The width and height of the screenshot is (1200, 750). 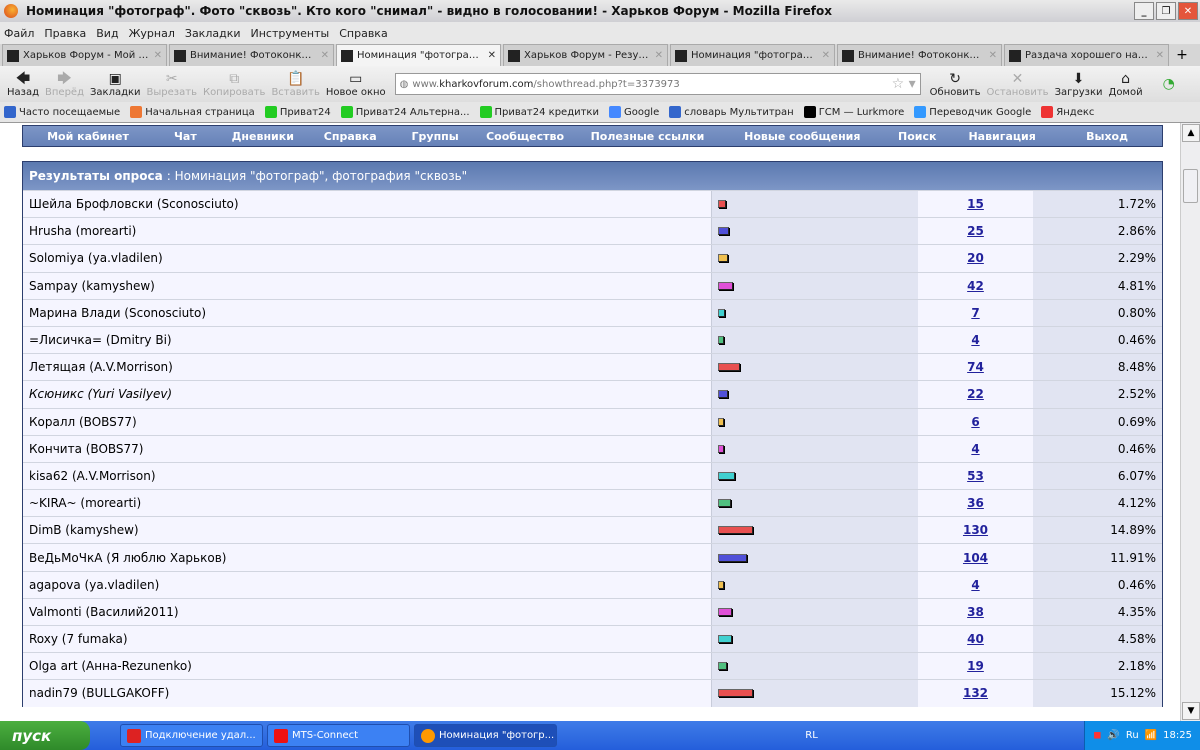 What do you see at coordinates (1126, 84) in the screenshot?
I see `home-button: ⌂ Домой` at bounding box center [1126, 84].